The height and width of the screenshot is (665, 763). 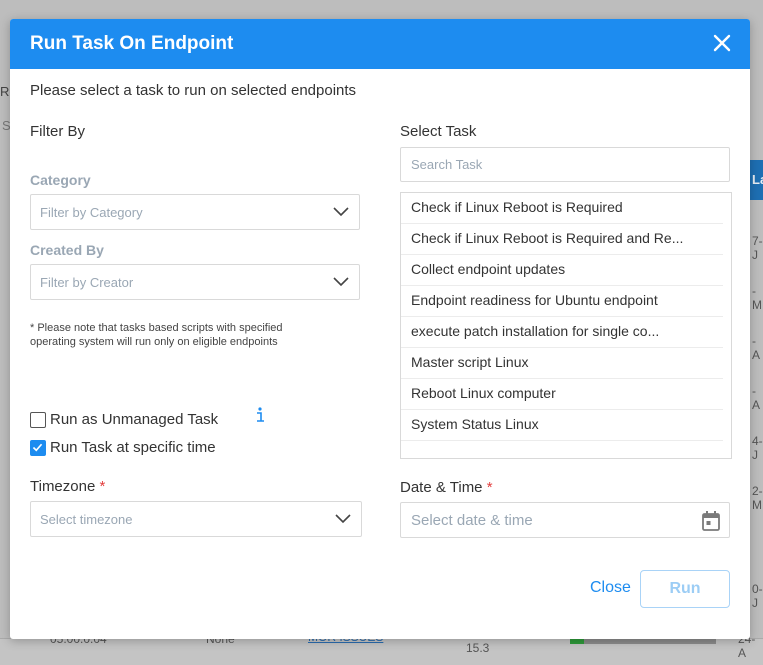 I want to click on background-row-date: -M, so click(x=757, y=298).